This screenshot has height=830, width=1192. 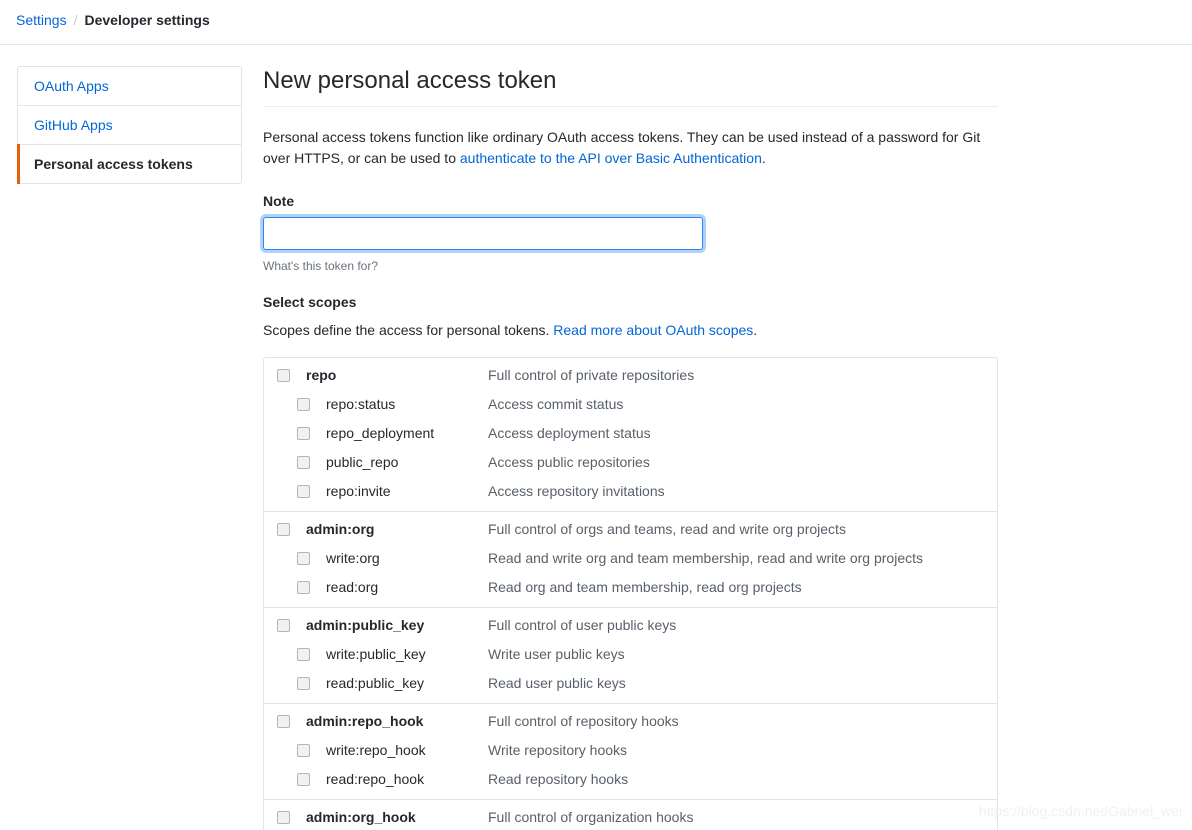 I want to click on checkbox-write:repo_hook, so click(x=303, y=750).